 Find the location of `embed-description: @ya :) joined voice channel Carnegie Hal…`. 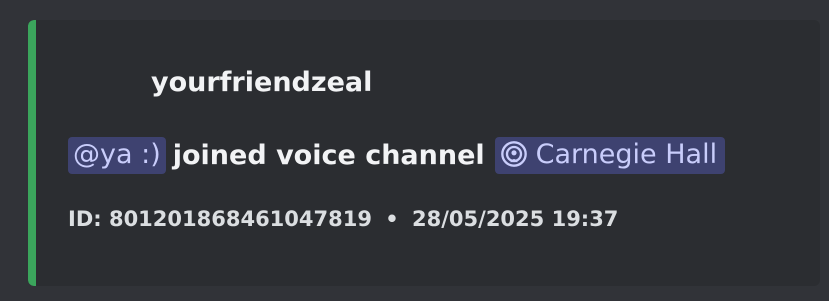

embed-description: @ya :) joined voice channel Carnegie Hal… is located at coordinates (397, 155).